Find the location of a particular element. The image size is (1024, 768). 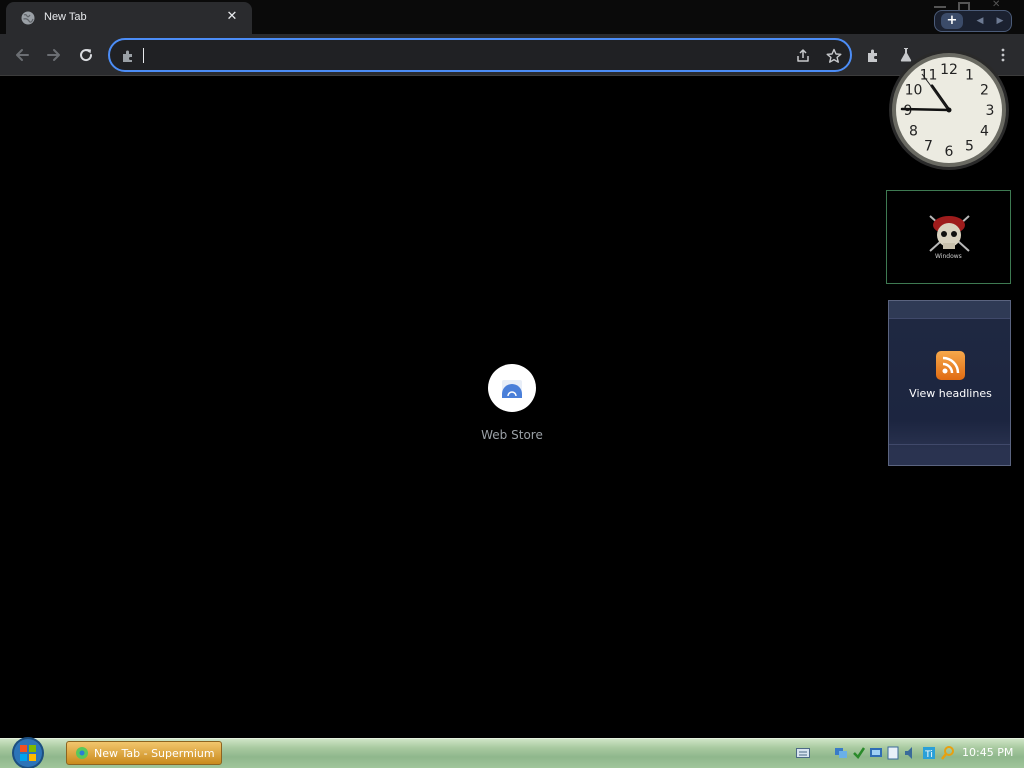

pirate-skull-icon is located at coordinates (949, 233).